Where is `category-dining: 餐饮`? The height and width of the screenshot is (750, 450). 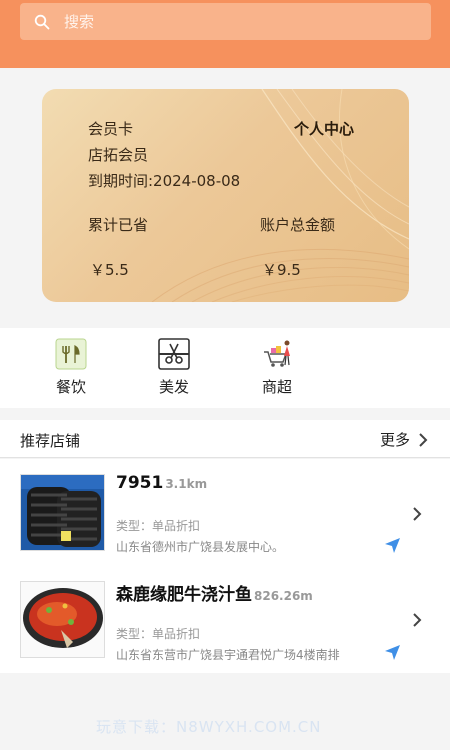
category-dining: 餐饮 is located at coordinates (71, 367).